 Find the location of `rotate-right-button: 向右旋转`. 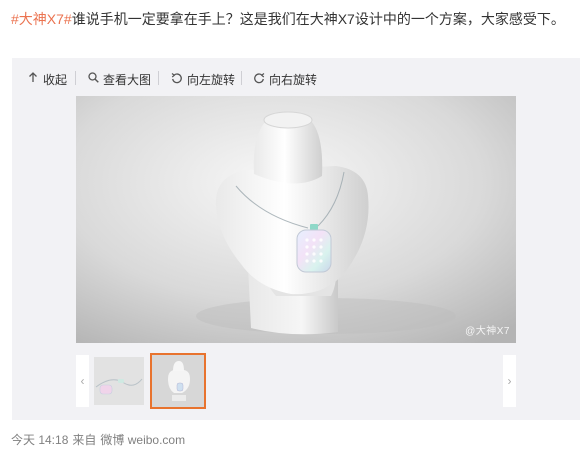

rotate-right-button: 向右旋转 is located at coordinates (284, 79).